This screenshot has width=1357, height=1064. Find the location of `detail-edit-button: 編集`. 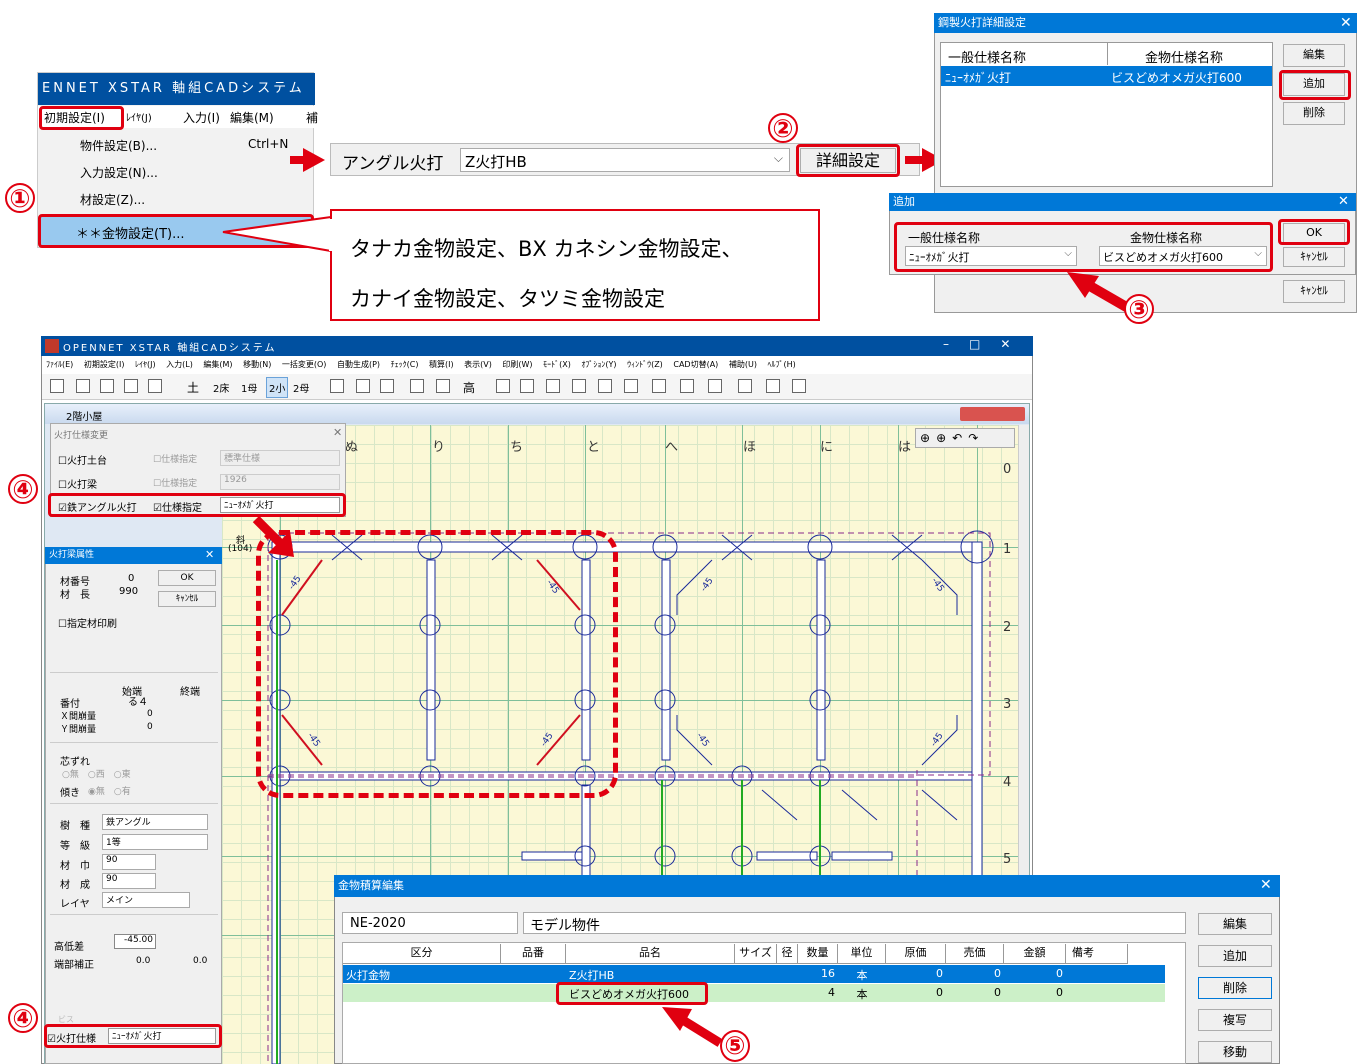

detail-edit-button: 編集 is located at coordinates (1314, 55).